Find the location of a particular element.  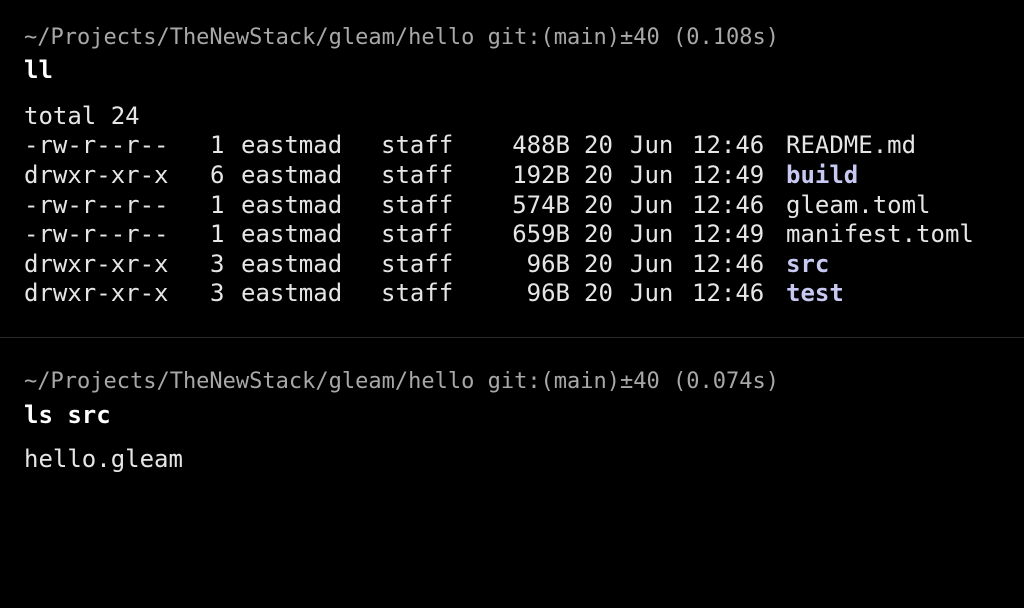

file-name: README.md is located at coordinates (851, 145).